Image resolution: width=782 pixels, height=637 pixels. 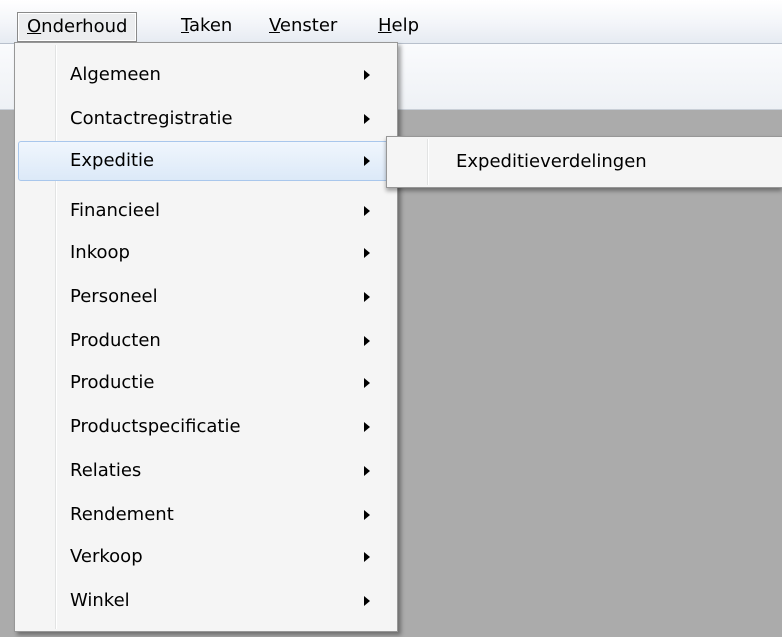 I want to click on menu-onderhoud: Onderhoud, so click(x=77, y=27).